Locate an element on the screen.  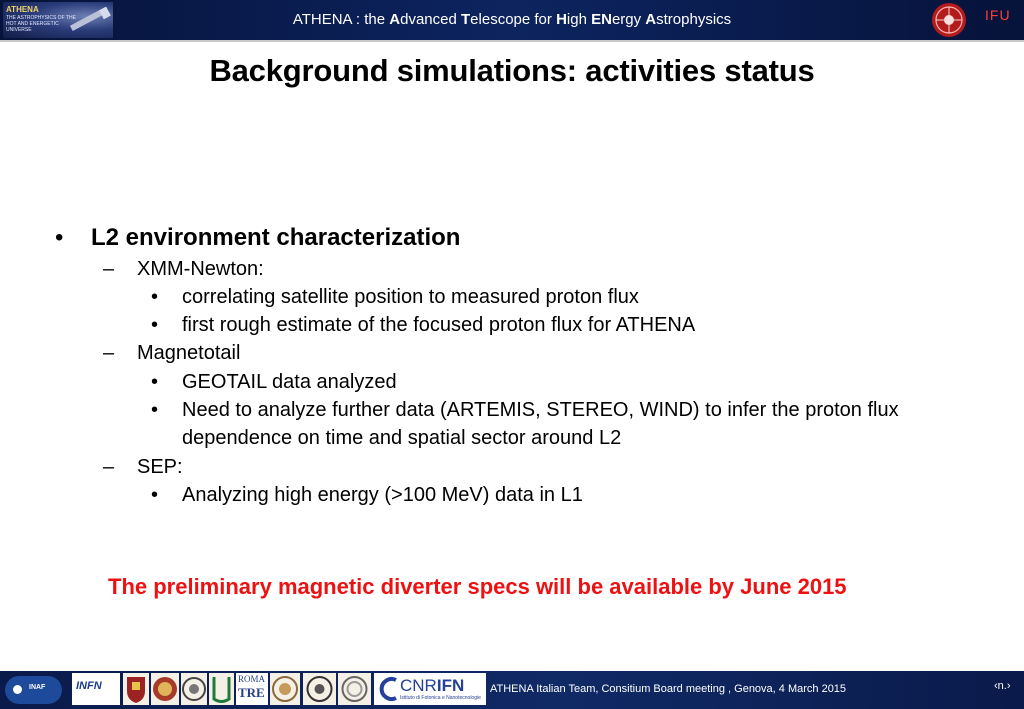
inaf-logo-text: INAF is located at coordinates (37, 687).